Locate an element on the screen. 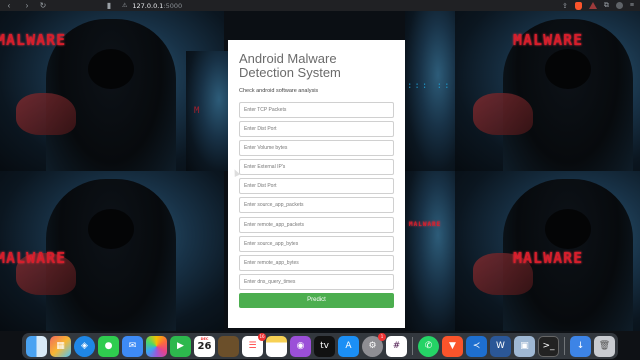 The height and width of the screenshot is (360, 640). mail-icon: ✉ is located at coordinates (132, 346).